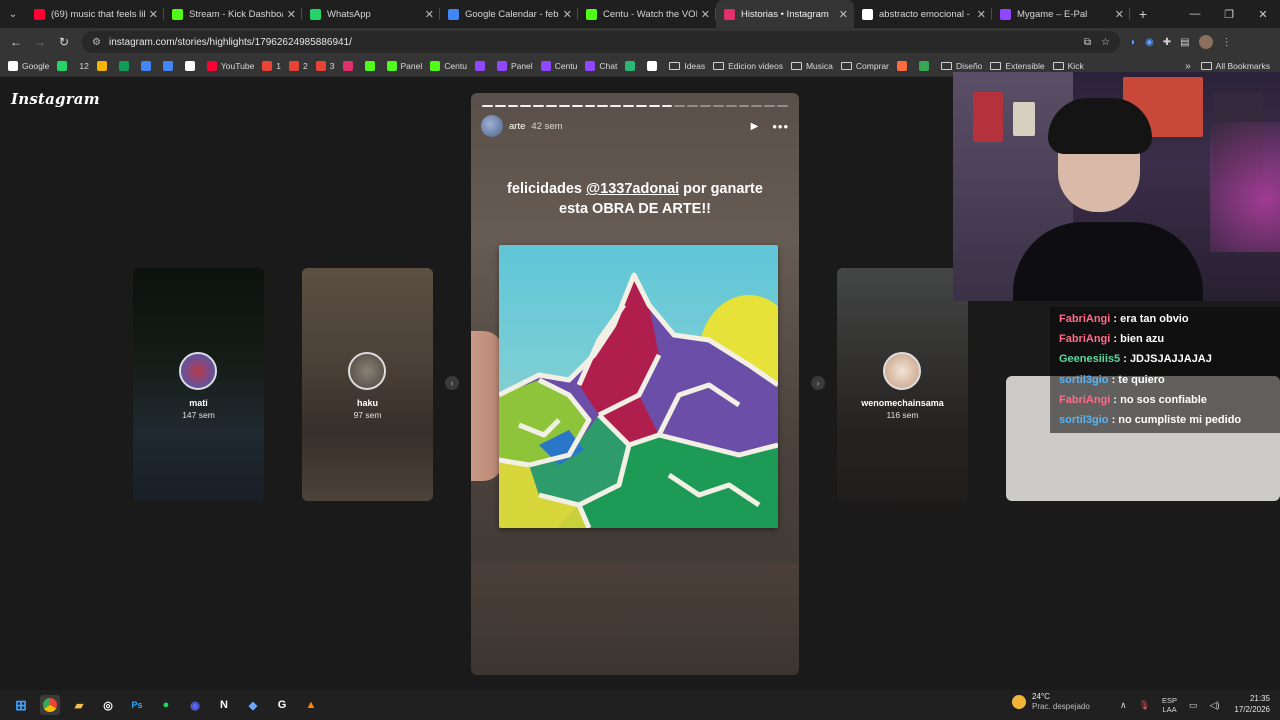  Describe the element at coordinates (253, 705) in the screenshot. I see `app-icon: ◆` at that location.